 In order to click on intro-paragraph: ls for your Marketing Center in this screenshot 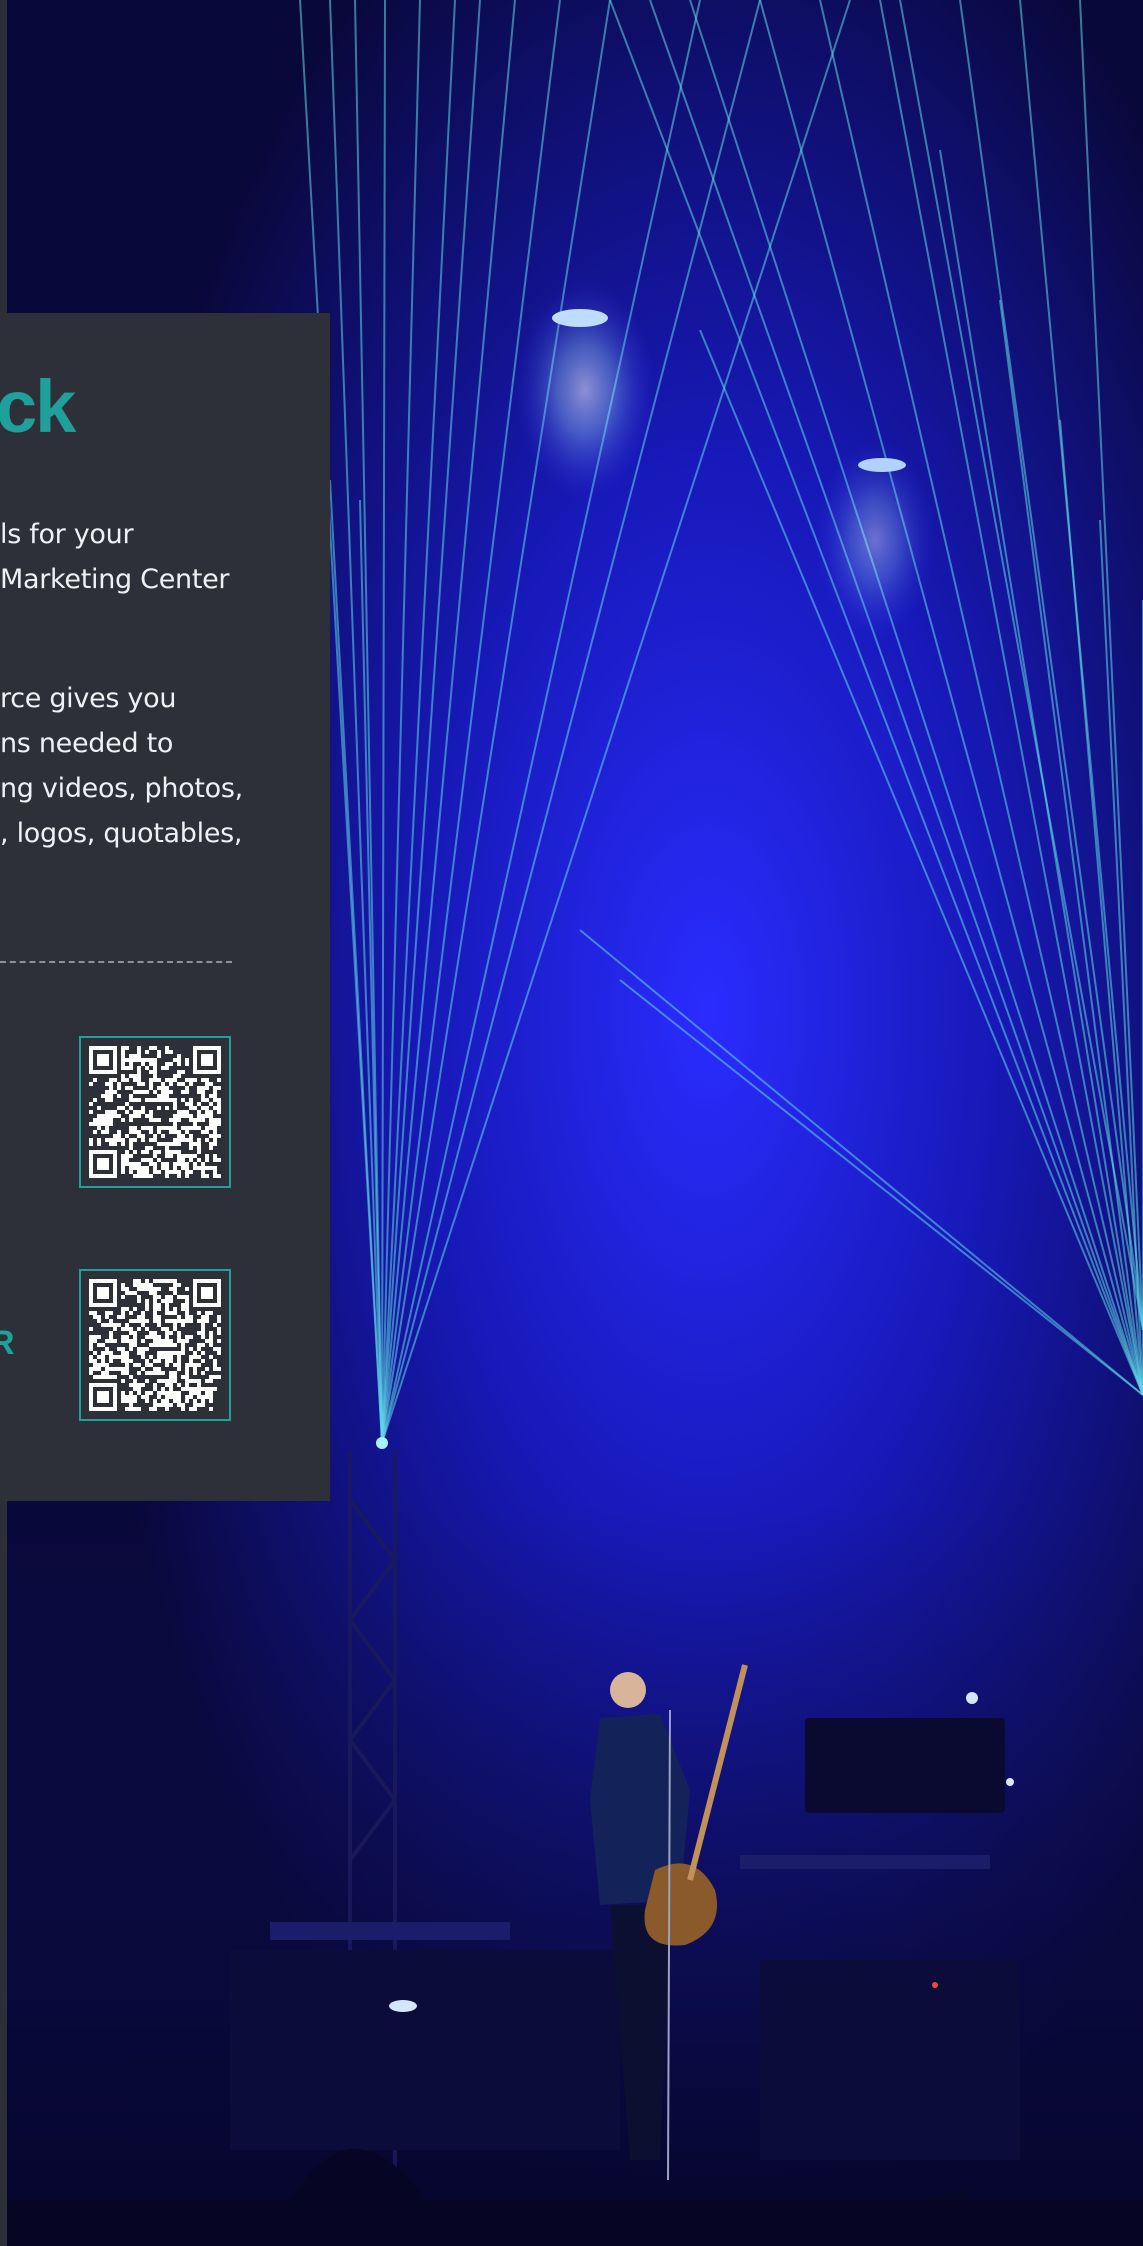, I will do `click(165, 557)`.